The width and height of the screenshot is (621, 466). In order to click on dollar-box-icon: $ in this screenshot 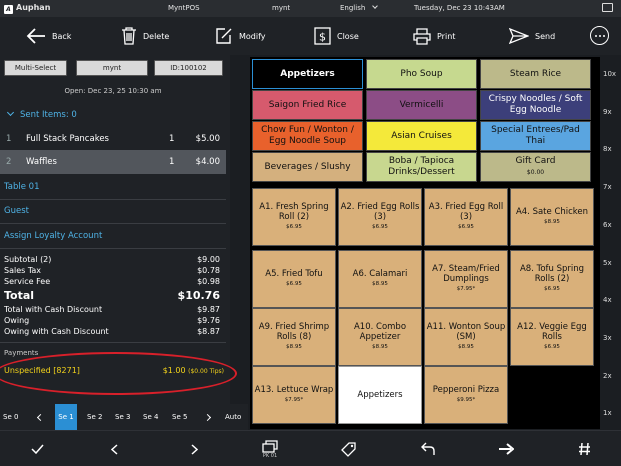, I will do `click(322, 36)`.